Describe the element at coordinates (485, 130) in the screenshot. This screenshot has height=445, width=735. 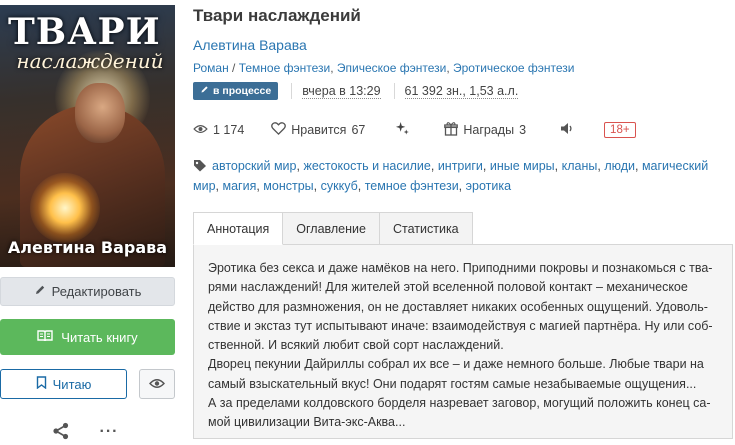
I see `awards-button: Награды 3` at that location.